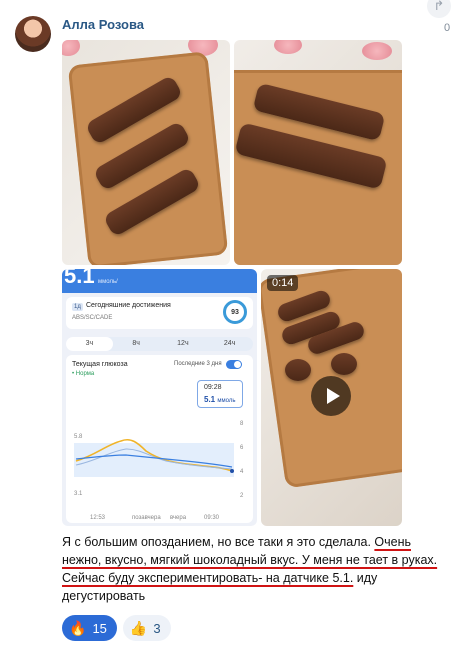  Describe the element at coordinates (213, 387) in the screenshot. I see `tooltip-time: 09:28` at that location.